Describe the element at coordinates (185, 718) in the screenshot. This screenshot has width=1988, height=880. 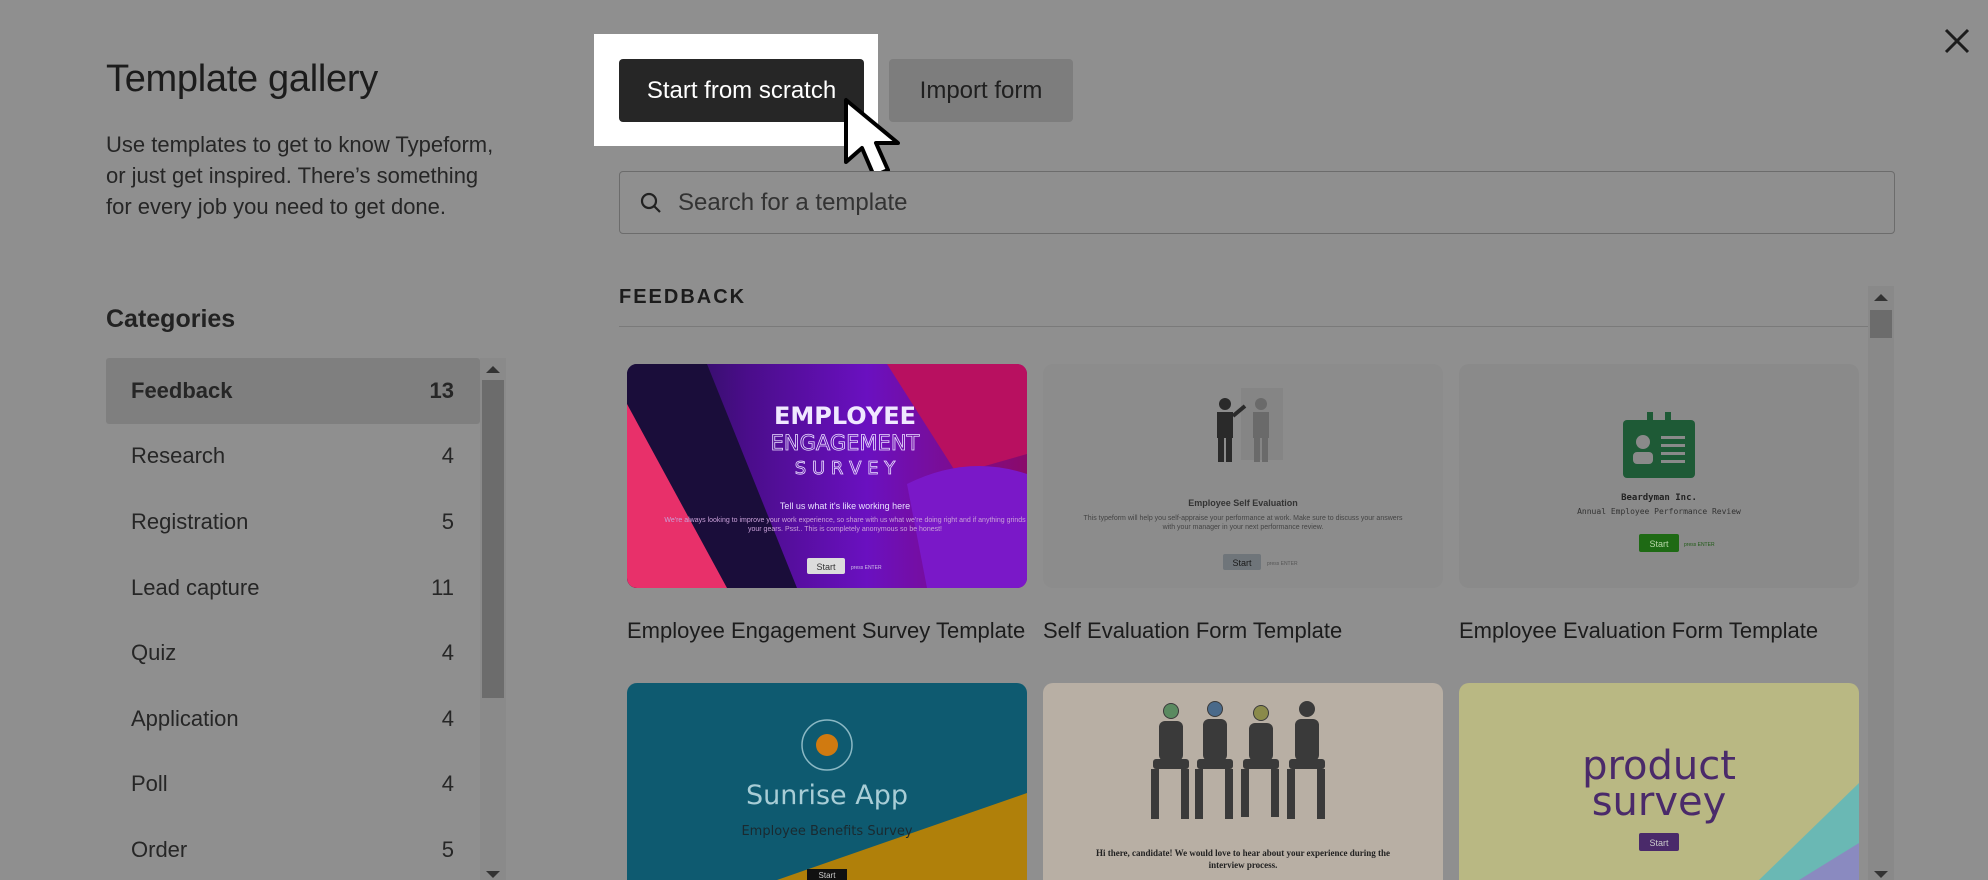
I see `category-label: Application` at that location.